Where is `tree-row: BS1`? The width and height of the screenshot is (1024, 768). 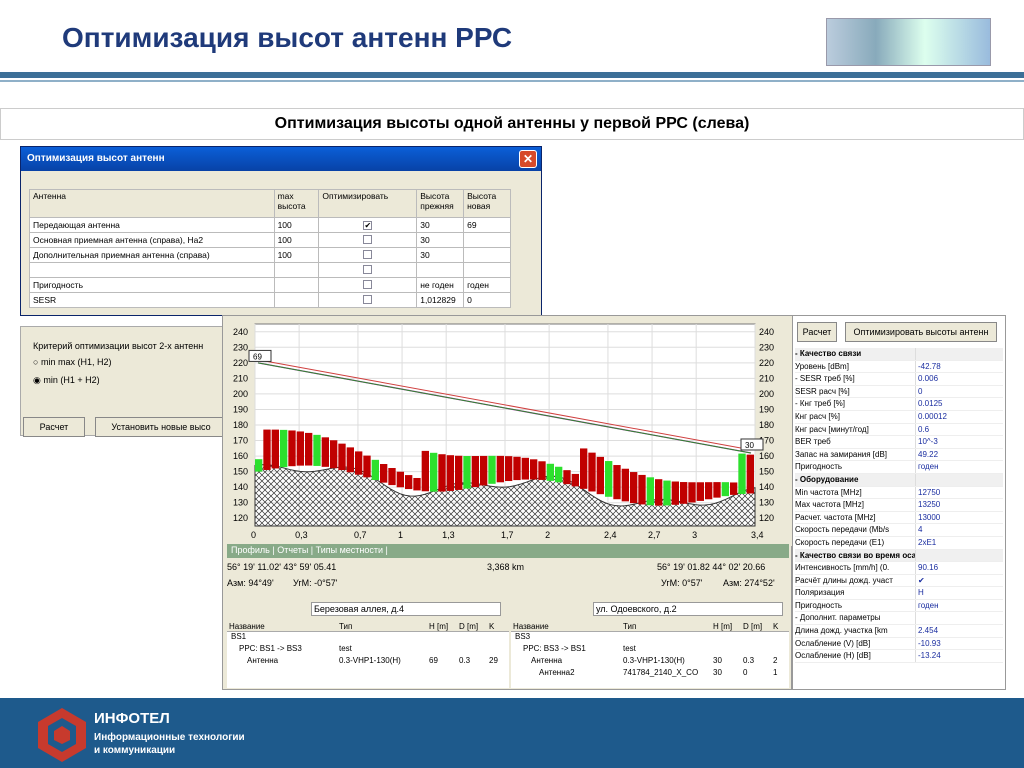
tree-row: BS1 is located at coordinates (368, 638).